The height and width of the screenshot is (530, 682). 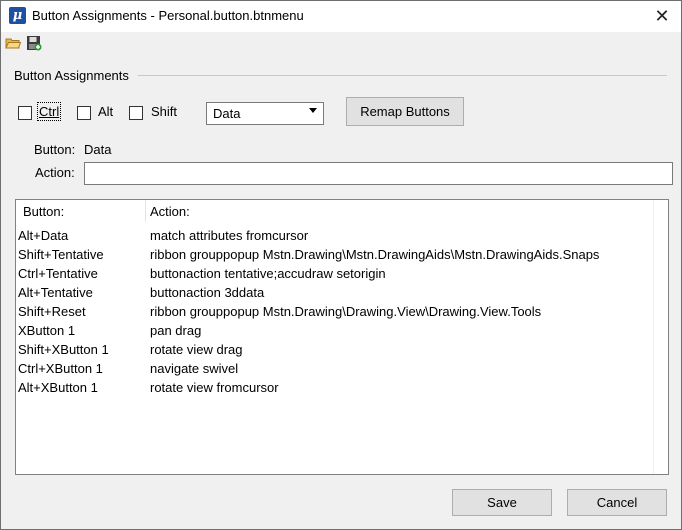 I want to click on folder-open-icon, so click(x=13, y=43).